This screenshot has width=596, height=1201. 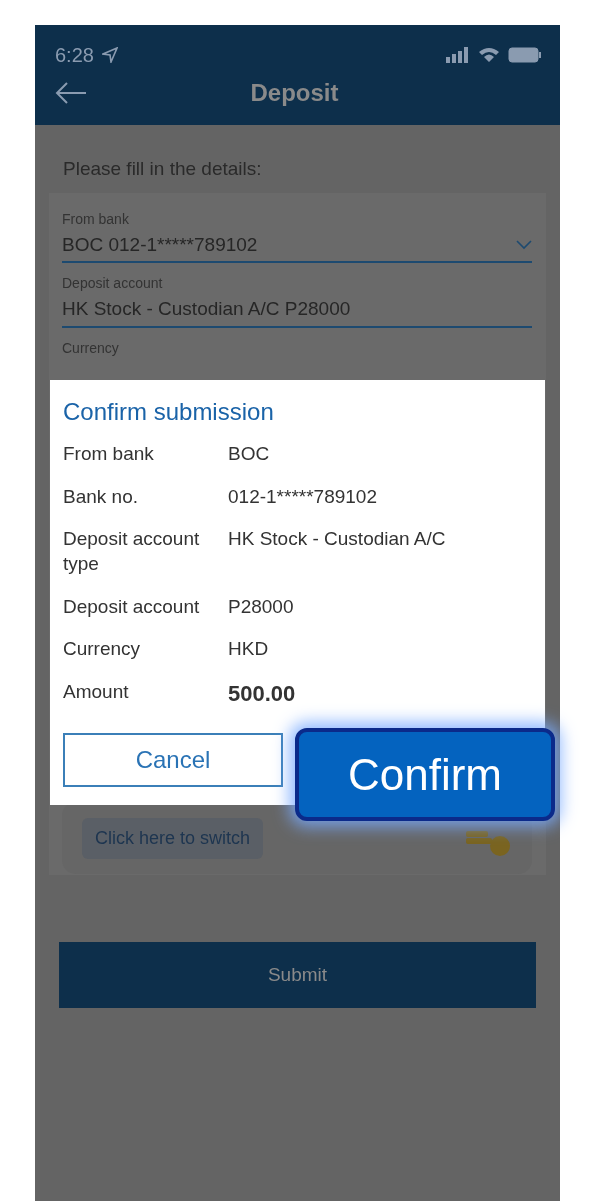 What do you see at coordinates (132, 552) in the screenshot?
I see `detail-label: Deposit account type` at bounding box center [132, 552].